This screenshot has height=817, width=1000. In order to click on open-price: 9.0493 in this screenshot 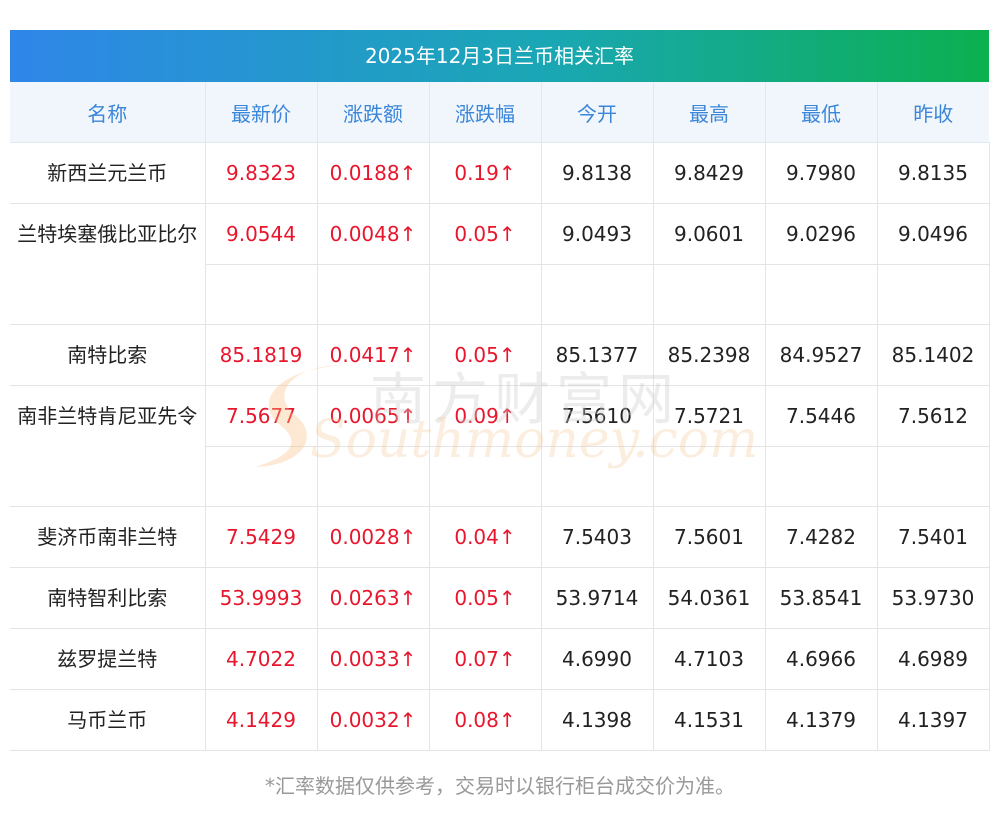, I will do `click(597, 234)`.